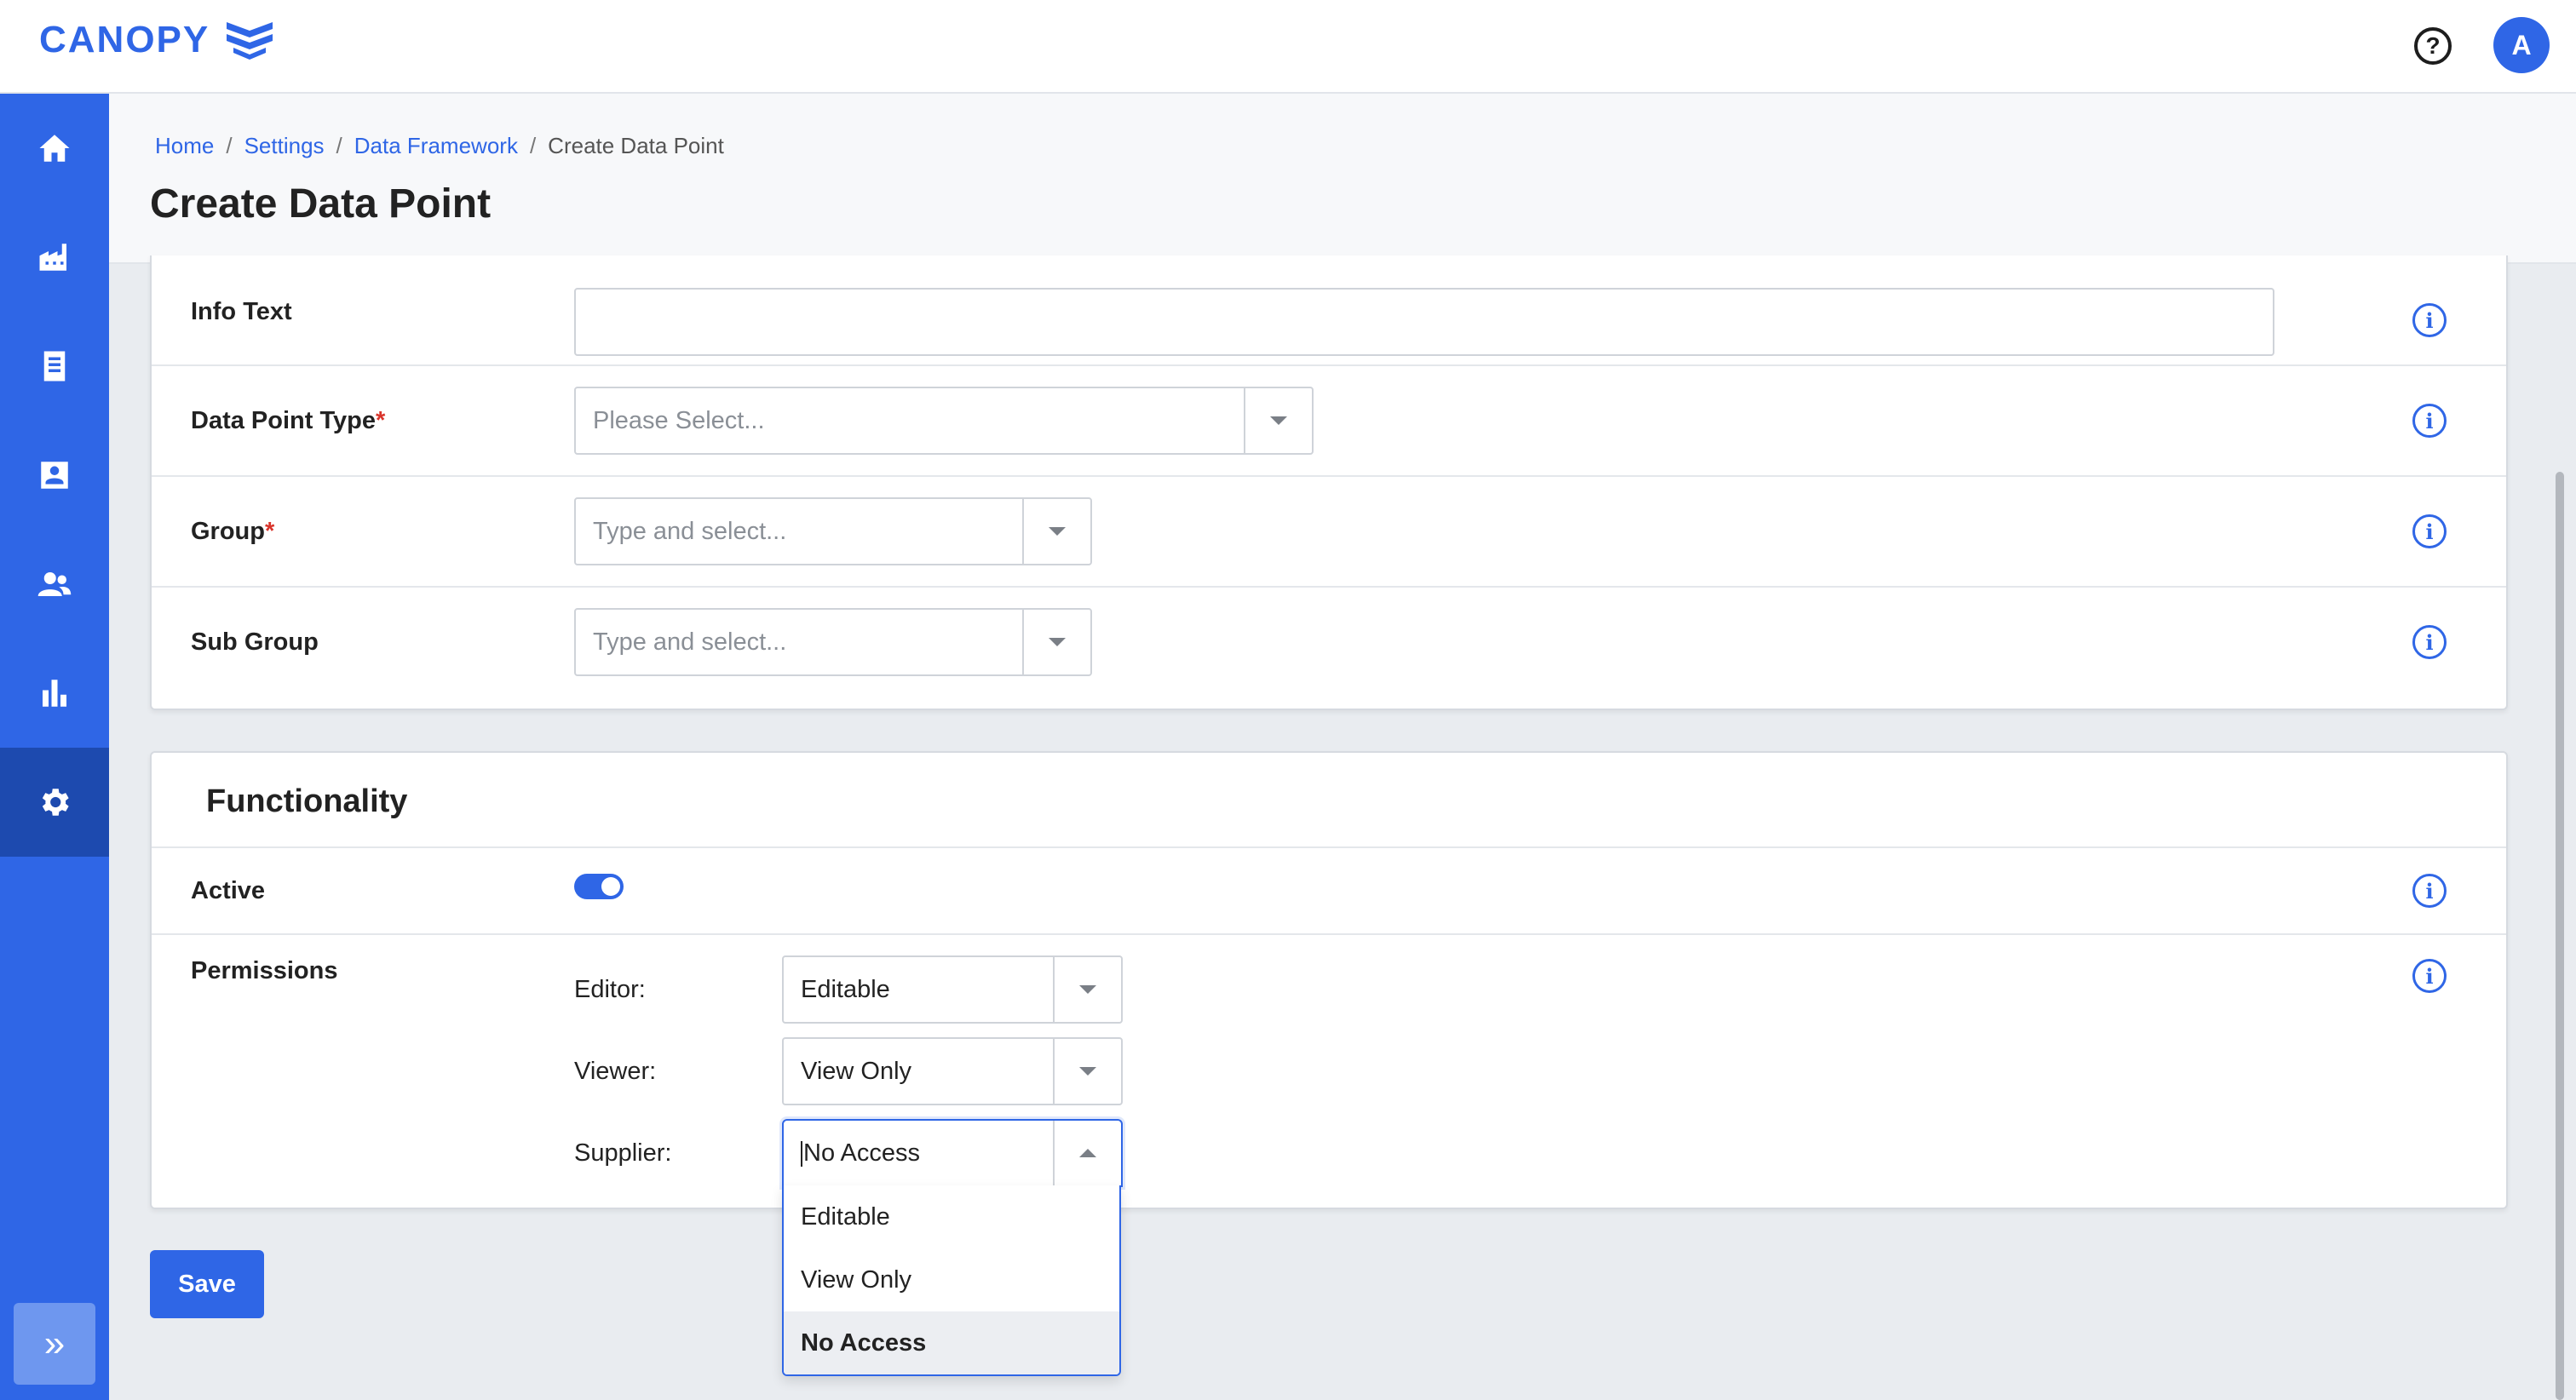 This screenshot has width=2576, height=1400. I want to click on editor-label: Editor:, so click(610, 989).